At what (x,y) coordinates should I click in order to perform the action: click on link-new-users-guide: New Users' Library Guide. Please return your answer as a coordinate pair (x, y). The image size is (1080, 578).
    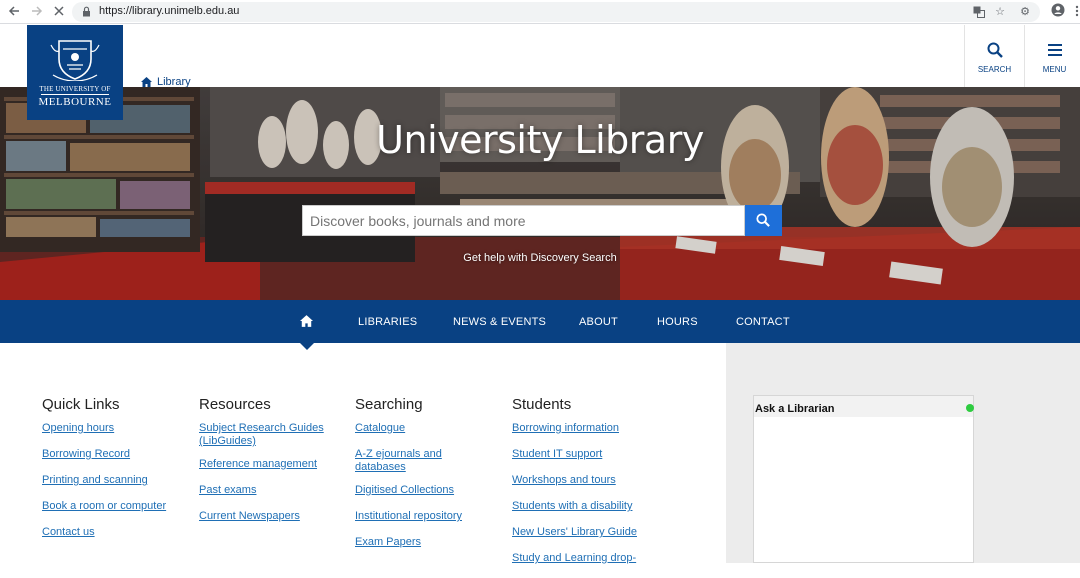
    Looking at the image, I should click on (582, 532).